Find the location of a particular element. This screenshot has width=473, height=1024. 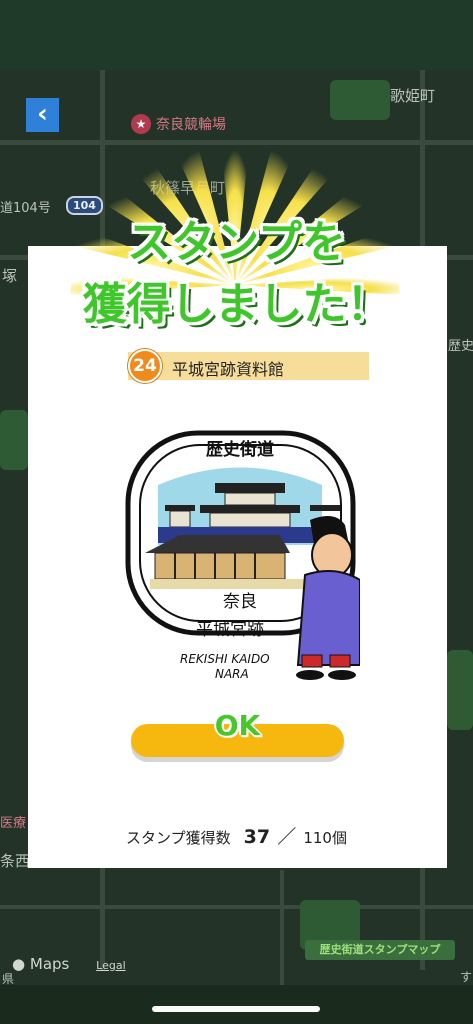

stamp-place-1: 奈良 is located at coordinates (240, 602).